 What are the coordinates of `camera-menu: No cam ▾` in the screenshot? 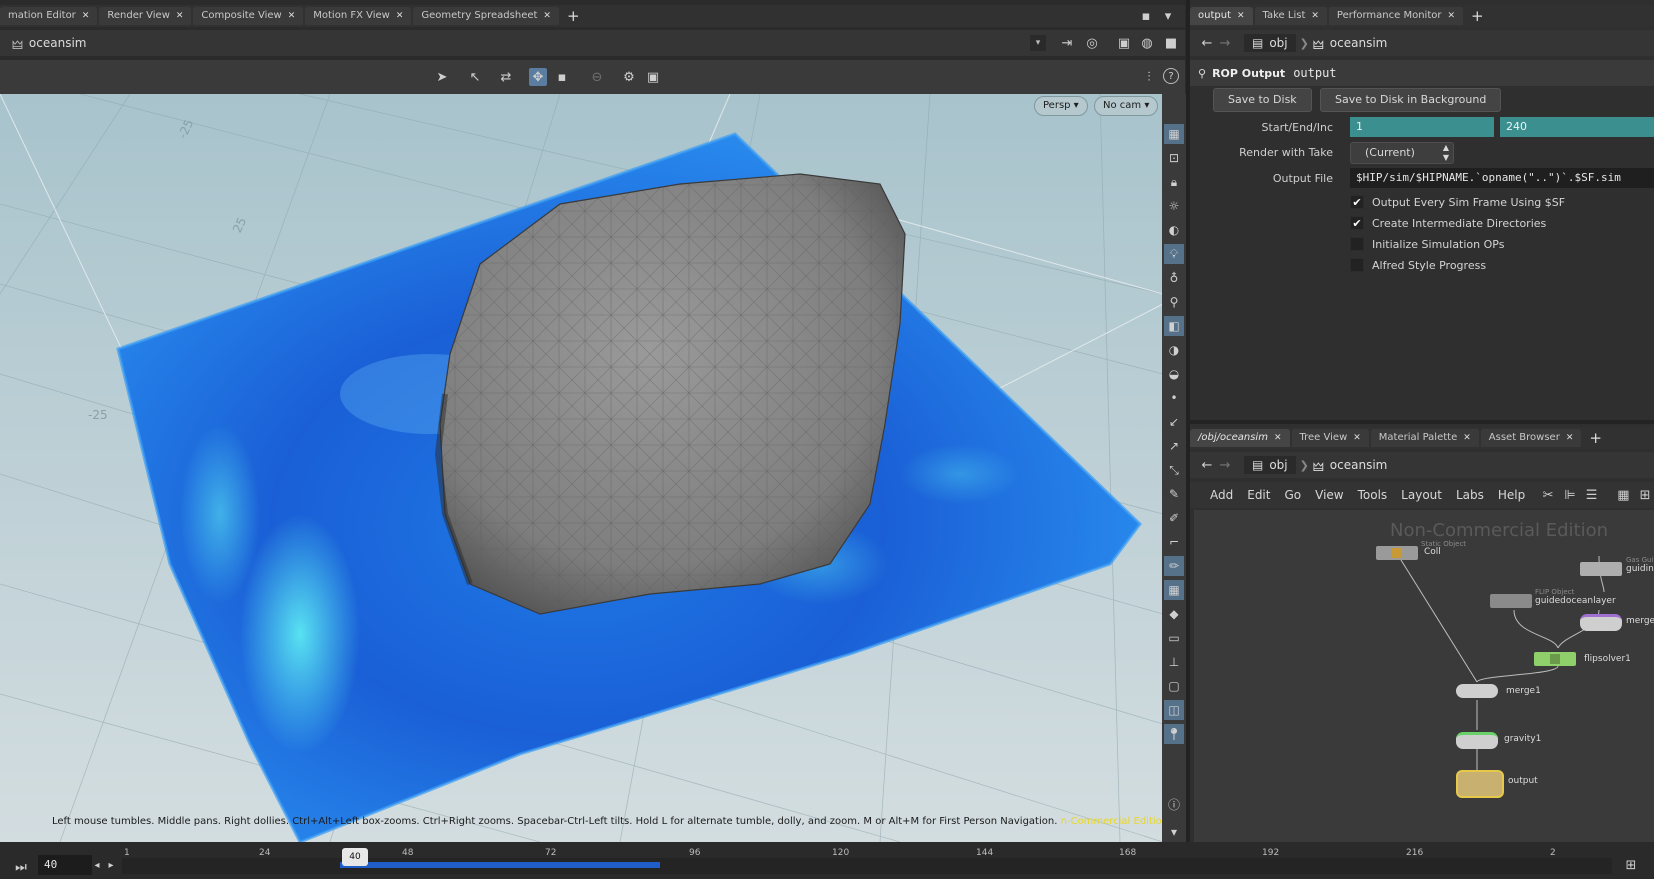 It's located at (1126, 106).